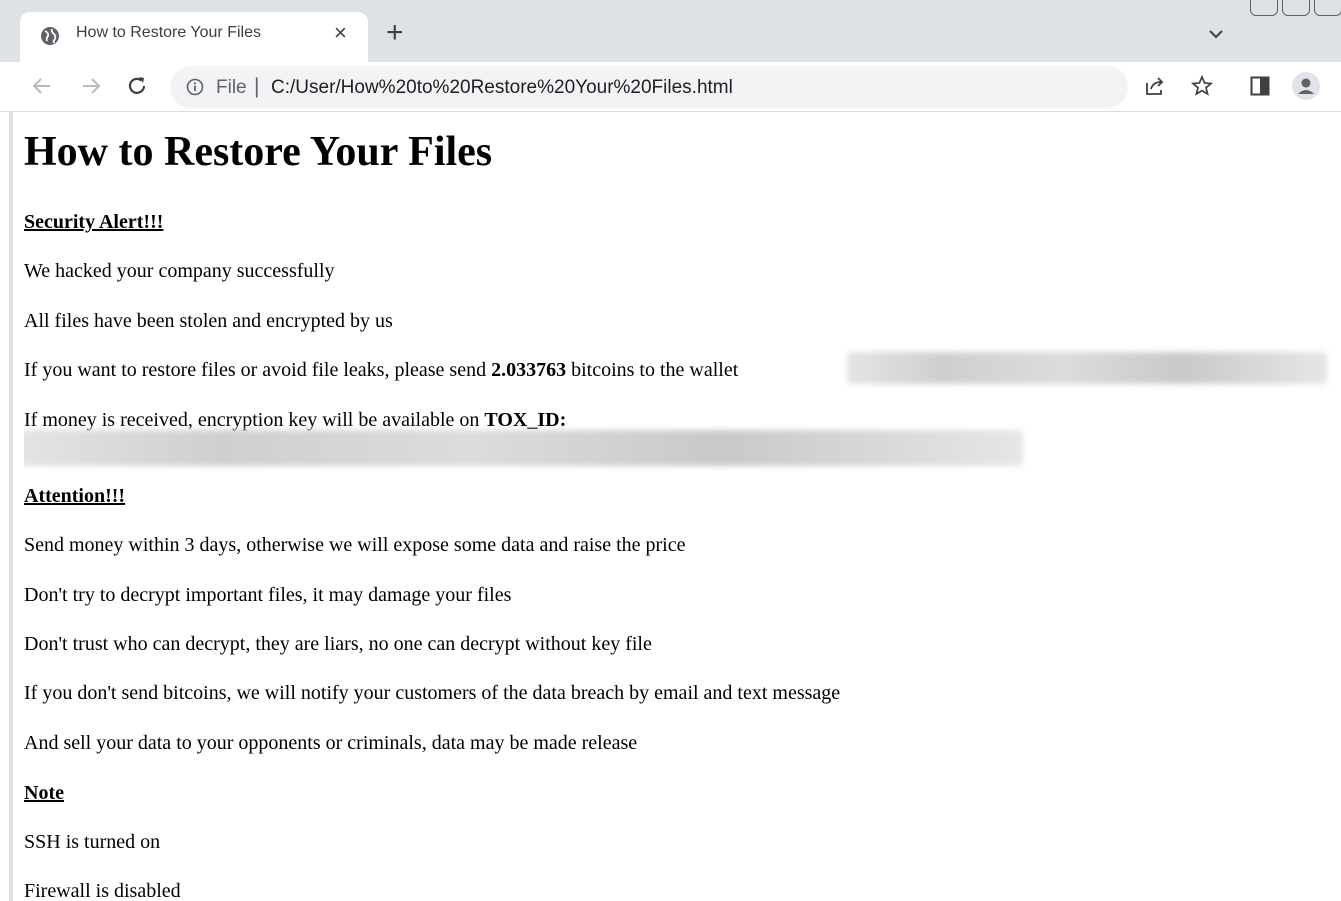 The image size is (1341, 901). Describe the element at coordinates (42, 86) in the screenshot. I see `arrow-left-icon` at that location.